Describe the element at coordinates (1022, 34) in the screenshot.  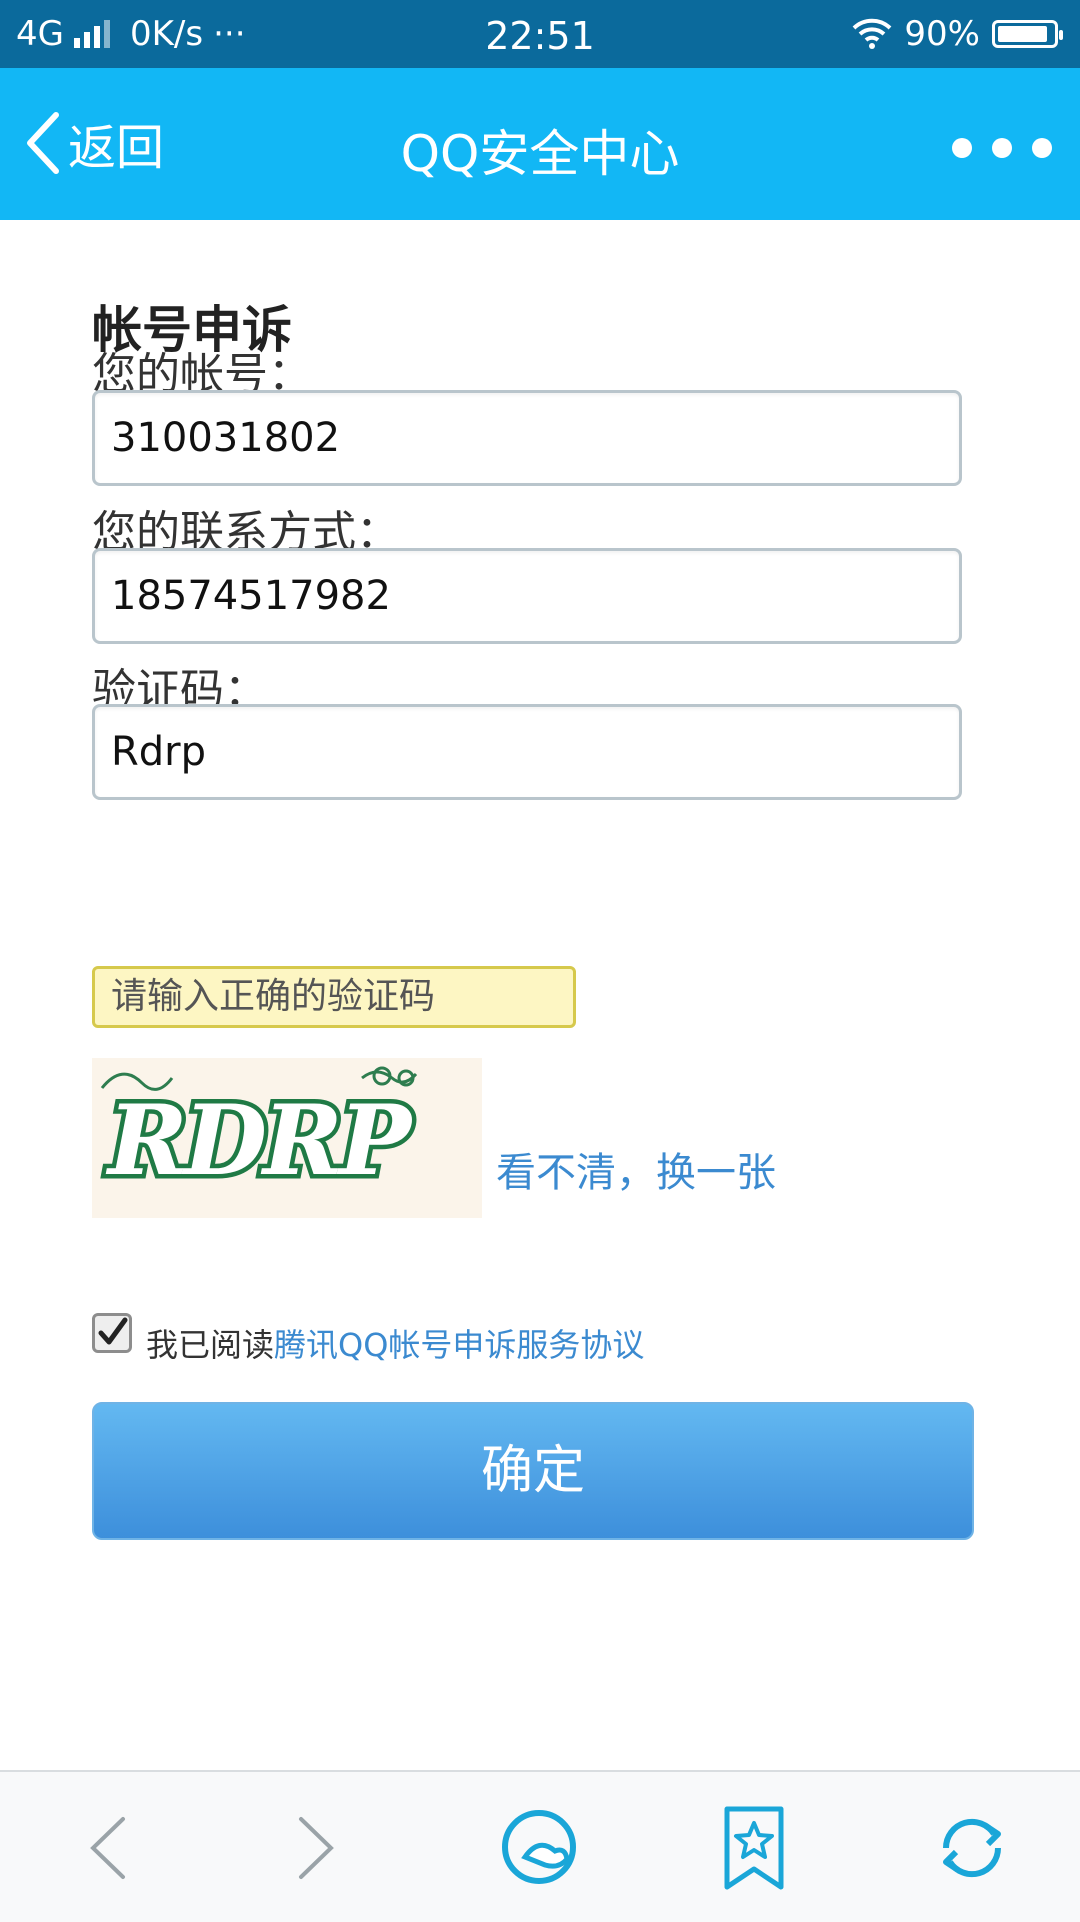
I see `battery-fill` at that location.